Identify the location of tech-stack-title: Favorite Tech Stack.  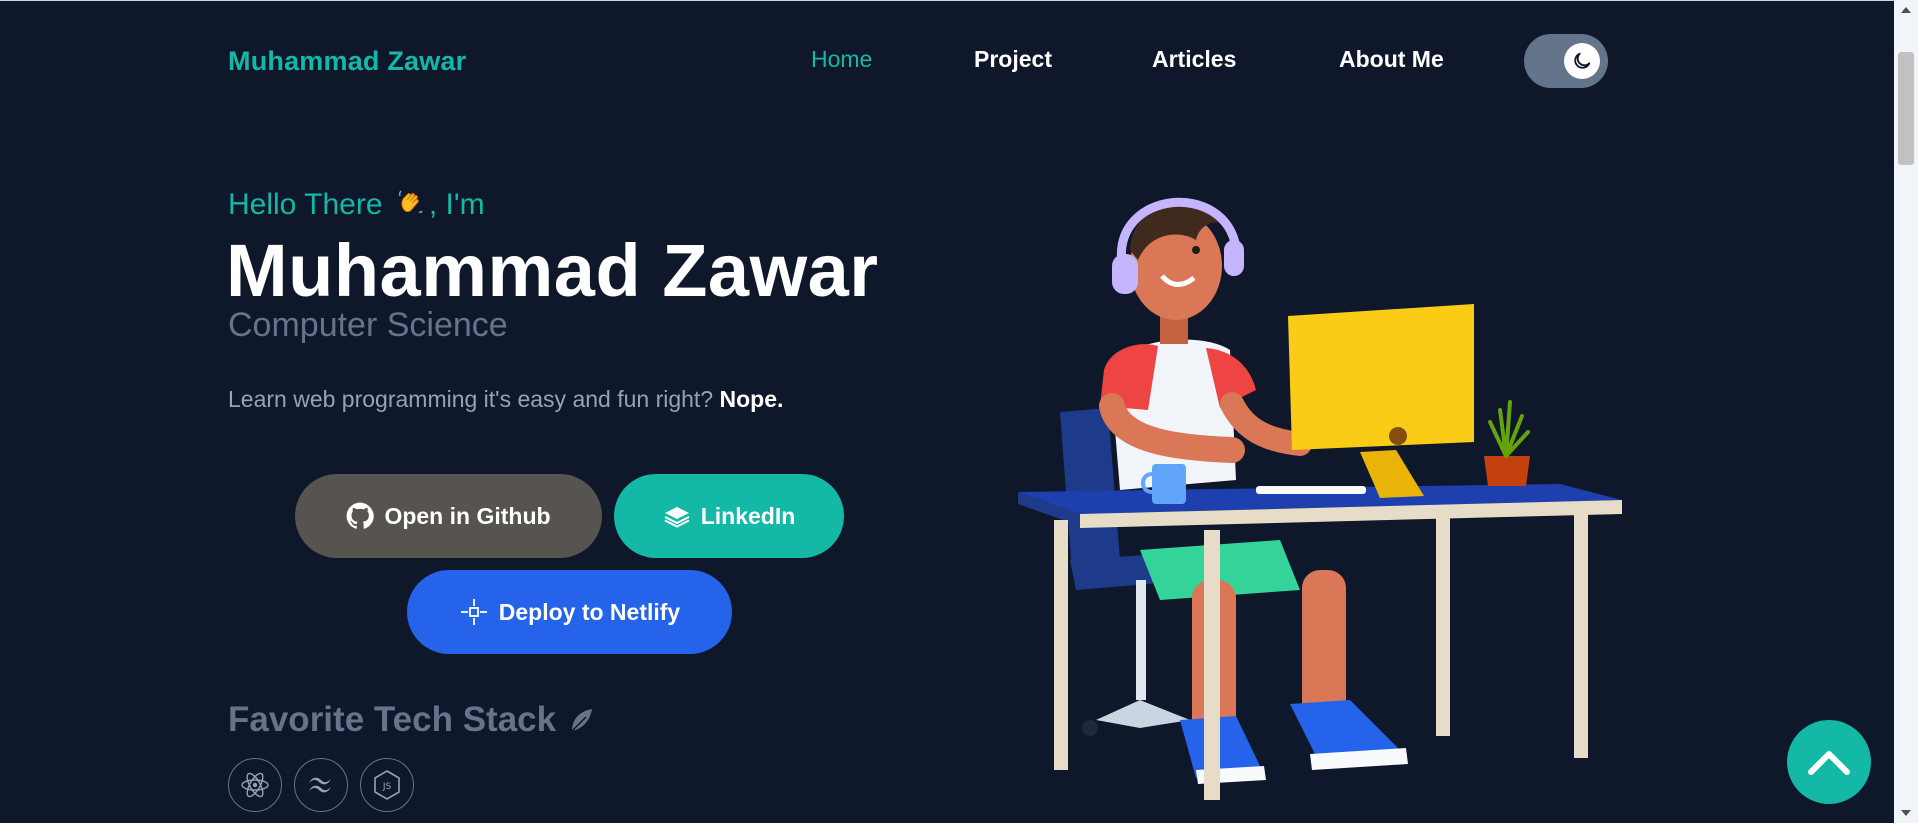
(412, 720).